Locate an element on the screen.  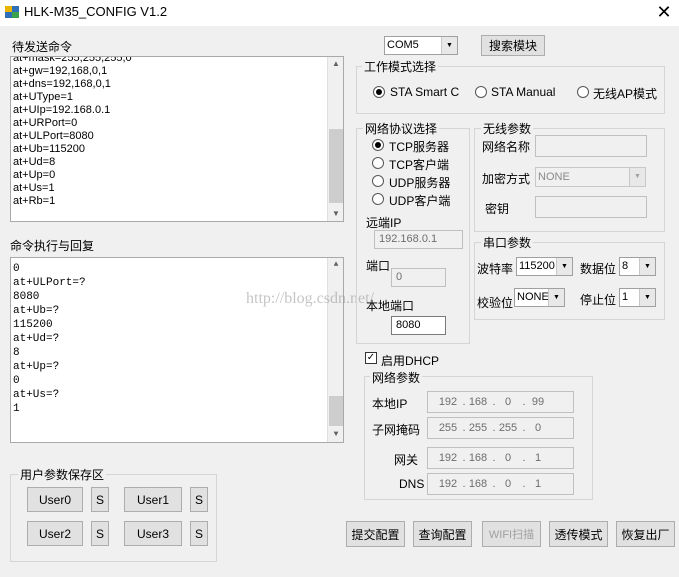
ip-address-field: 255. 255. 255. 0 is located at coordinates (500, 428).